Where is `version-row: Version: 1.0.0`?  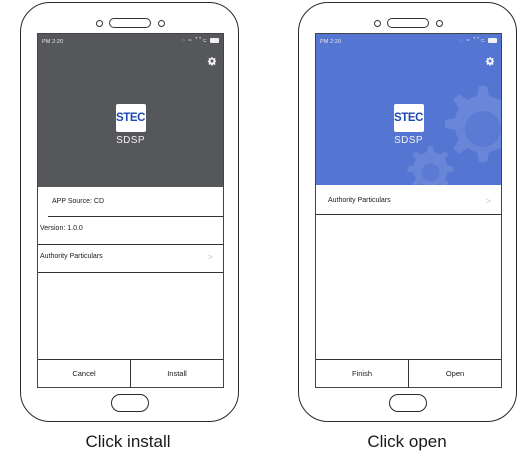 version-row: Version: 1.0.0 is located at coordinates (130, 228).